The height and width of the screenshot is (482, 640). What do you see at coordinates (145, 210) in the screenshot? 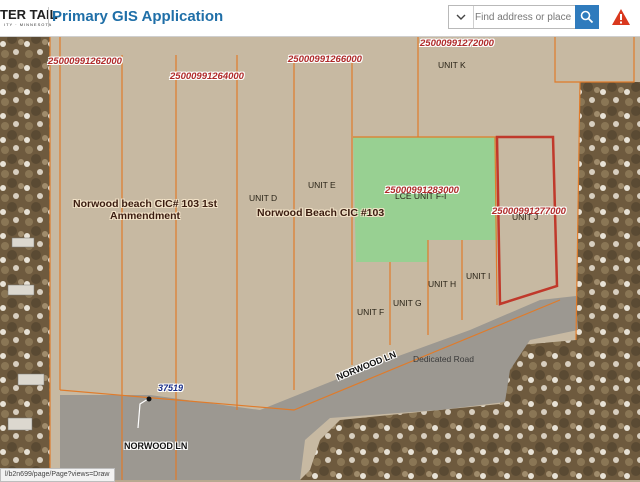
I see `subdivision-label: Norwood beach CIC# 103 1st Ammendment` at bounding box center [145, 210].